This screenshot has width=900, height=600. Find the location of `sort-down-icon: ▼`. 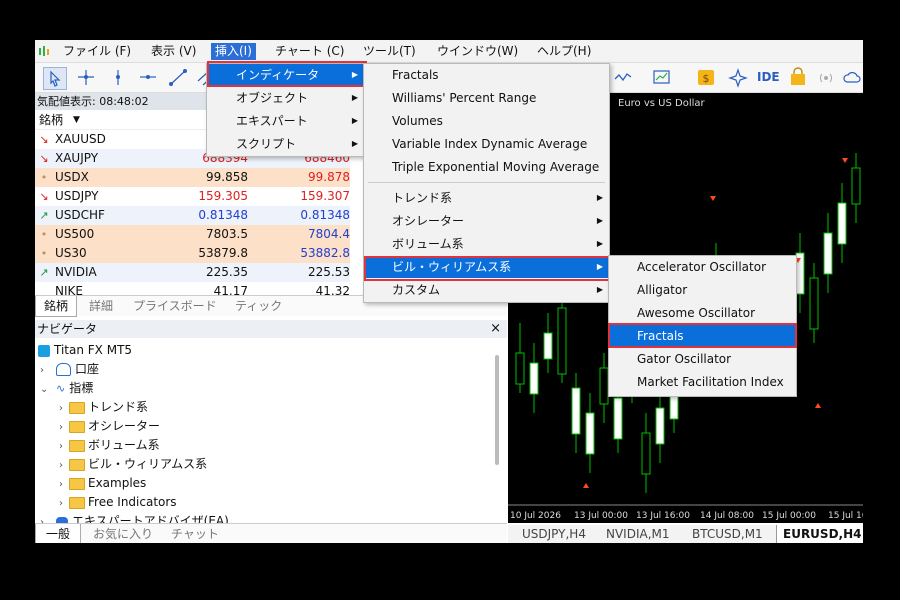

sort-down-icon: ▼ is located at coordinates (76, 120).